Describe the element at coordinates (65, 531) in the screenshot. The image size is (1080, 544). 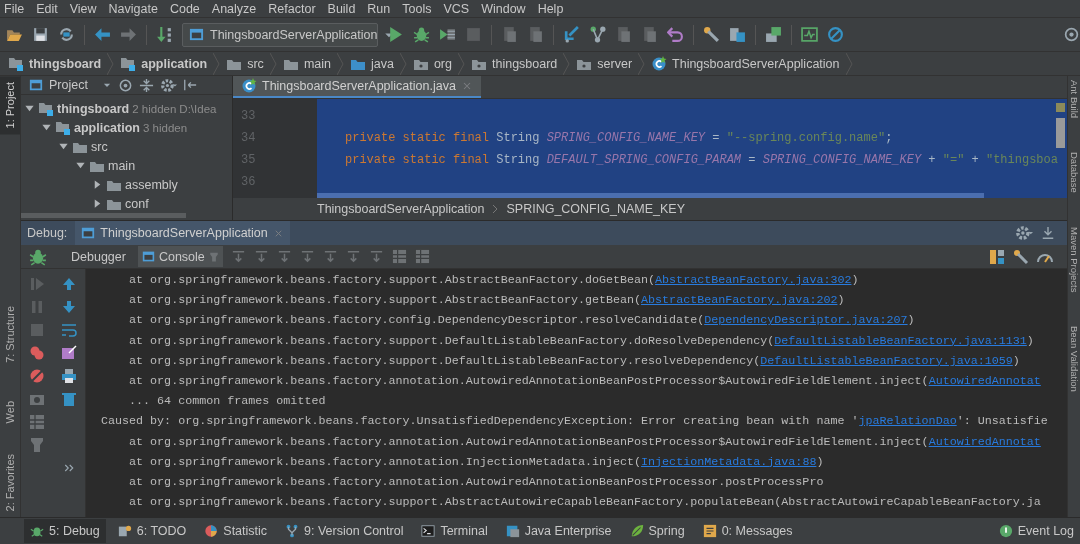
I see `tool-window-button: 5: Debug` at that location.